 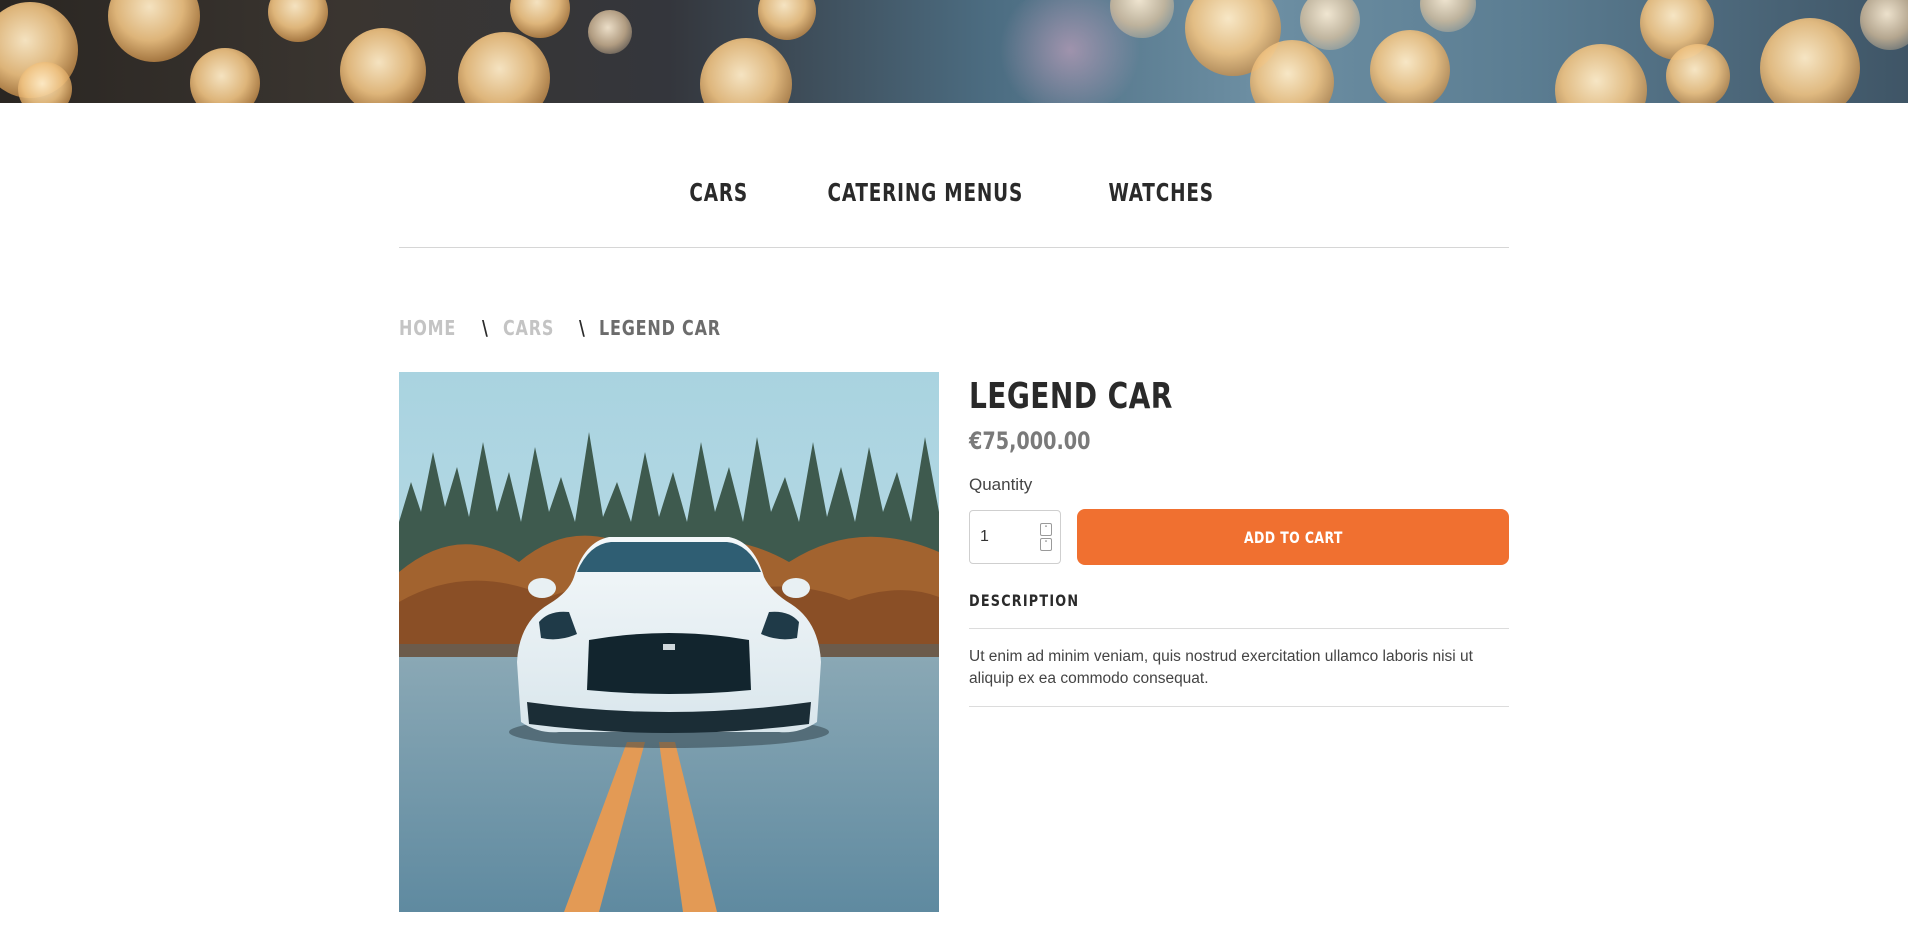 I want to click on description-divider-bottom, so click(x=1239, y=706).